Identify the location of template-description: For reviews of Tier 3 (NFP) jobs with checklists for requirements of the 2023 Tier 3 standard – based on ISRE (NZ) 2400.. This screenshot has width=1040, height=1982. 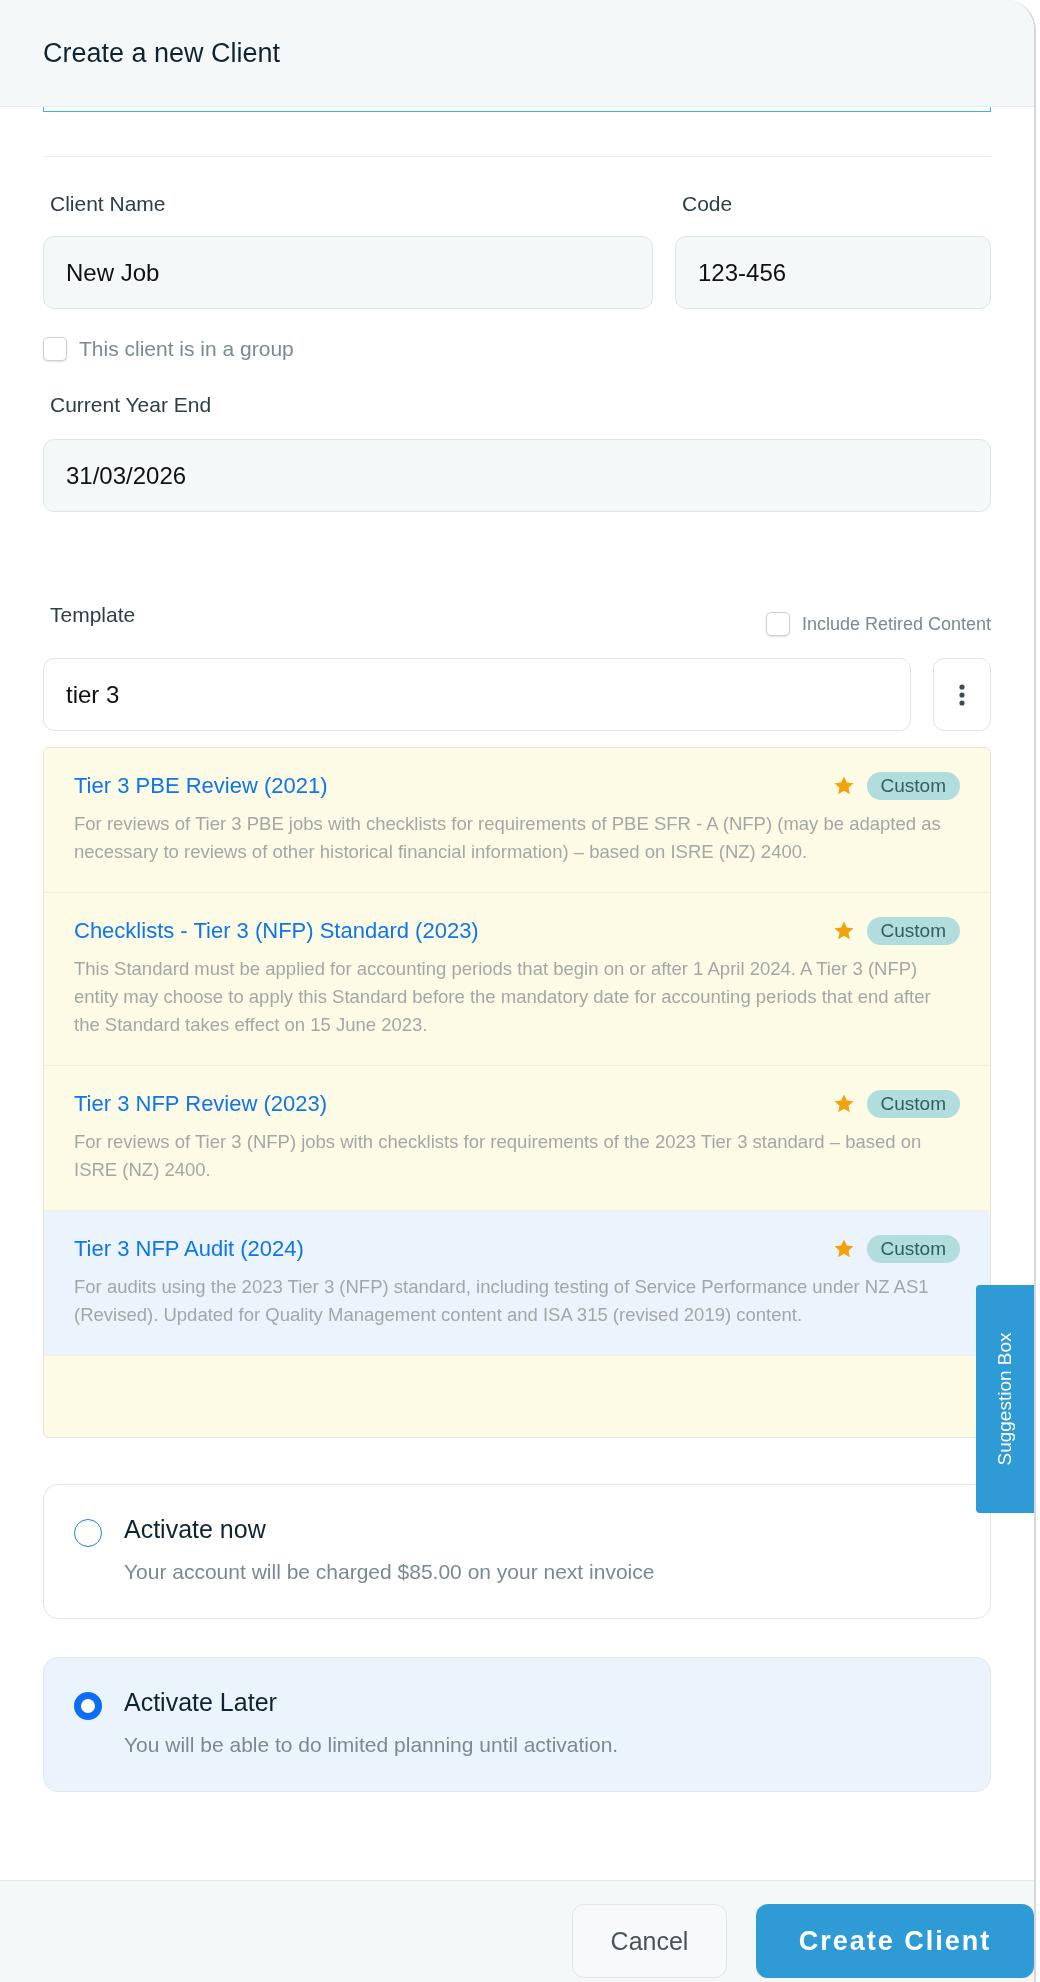
(498, 1156).